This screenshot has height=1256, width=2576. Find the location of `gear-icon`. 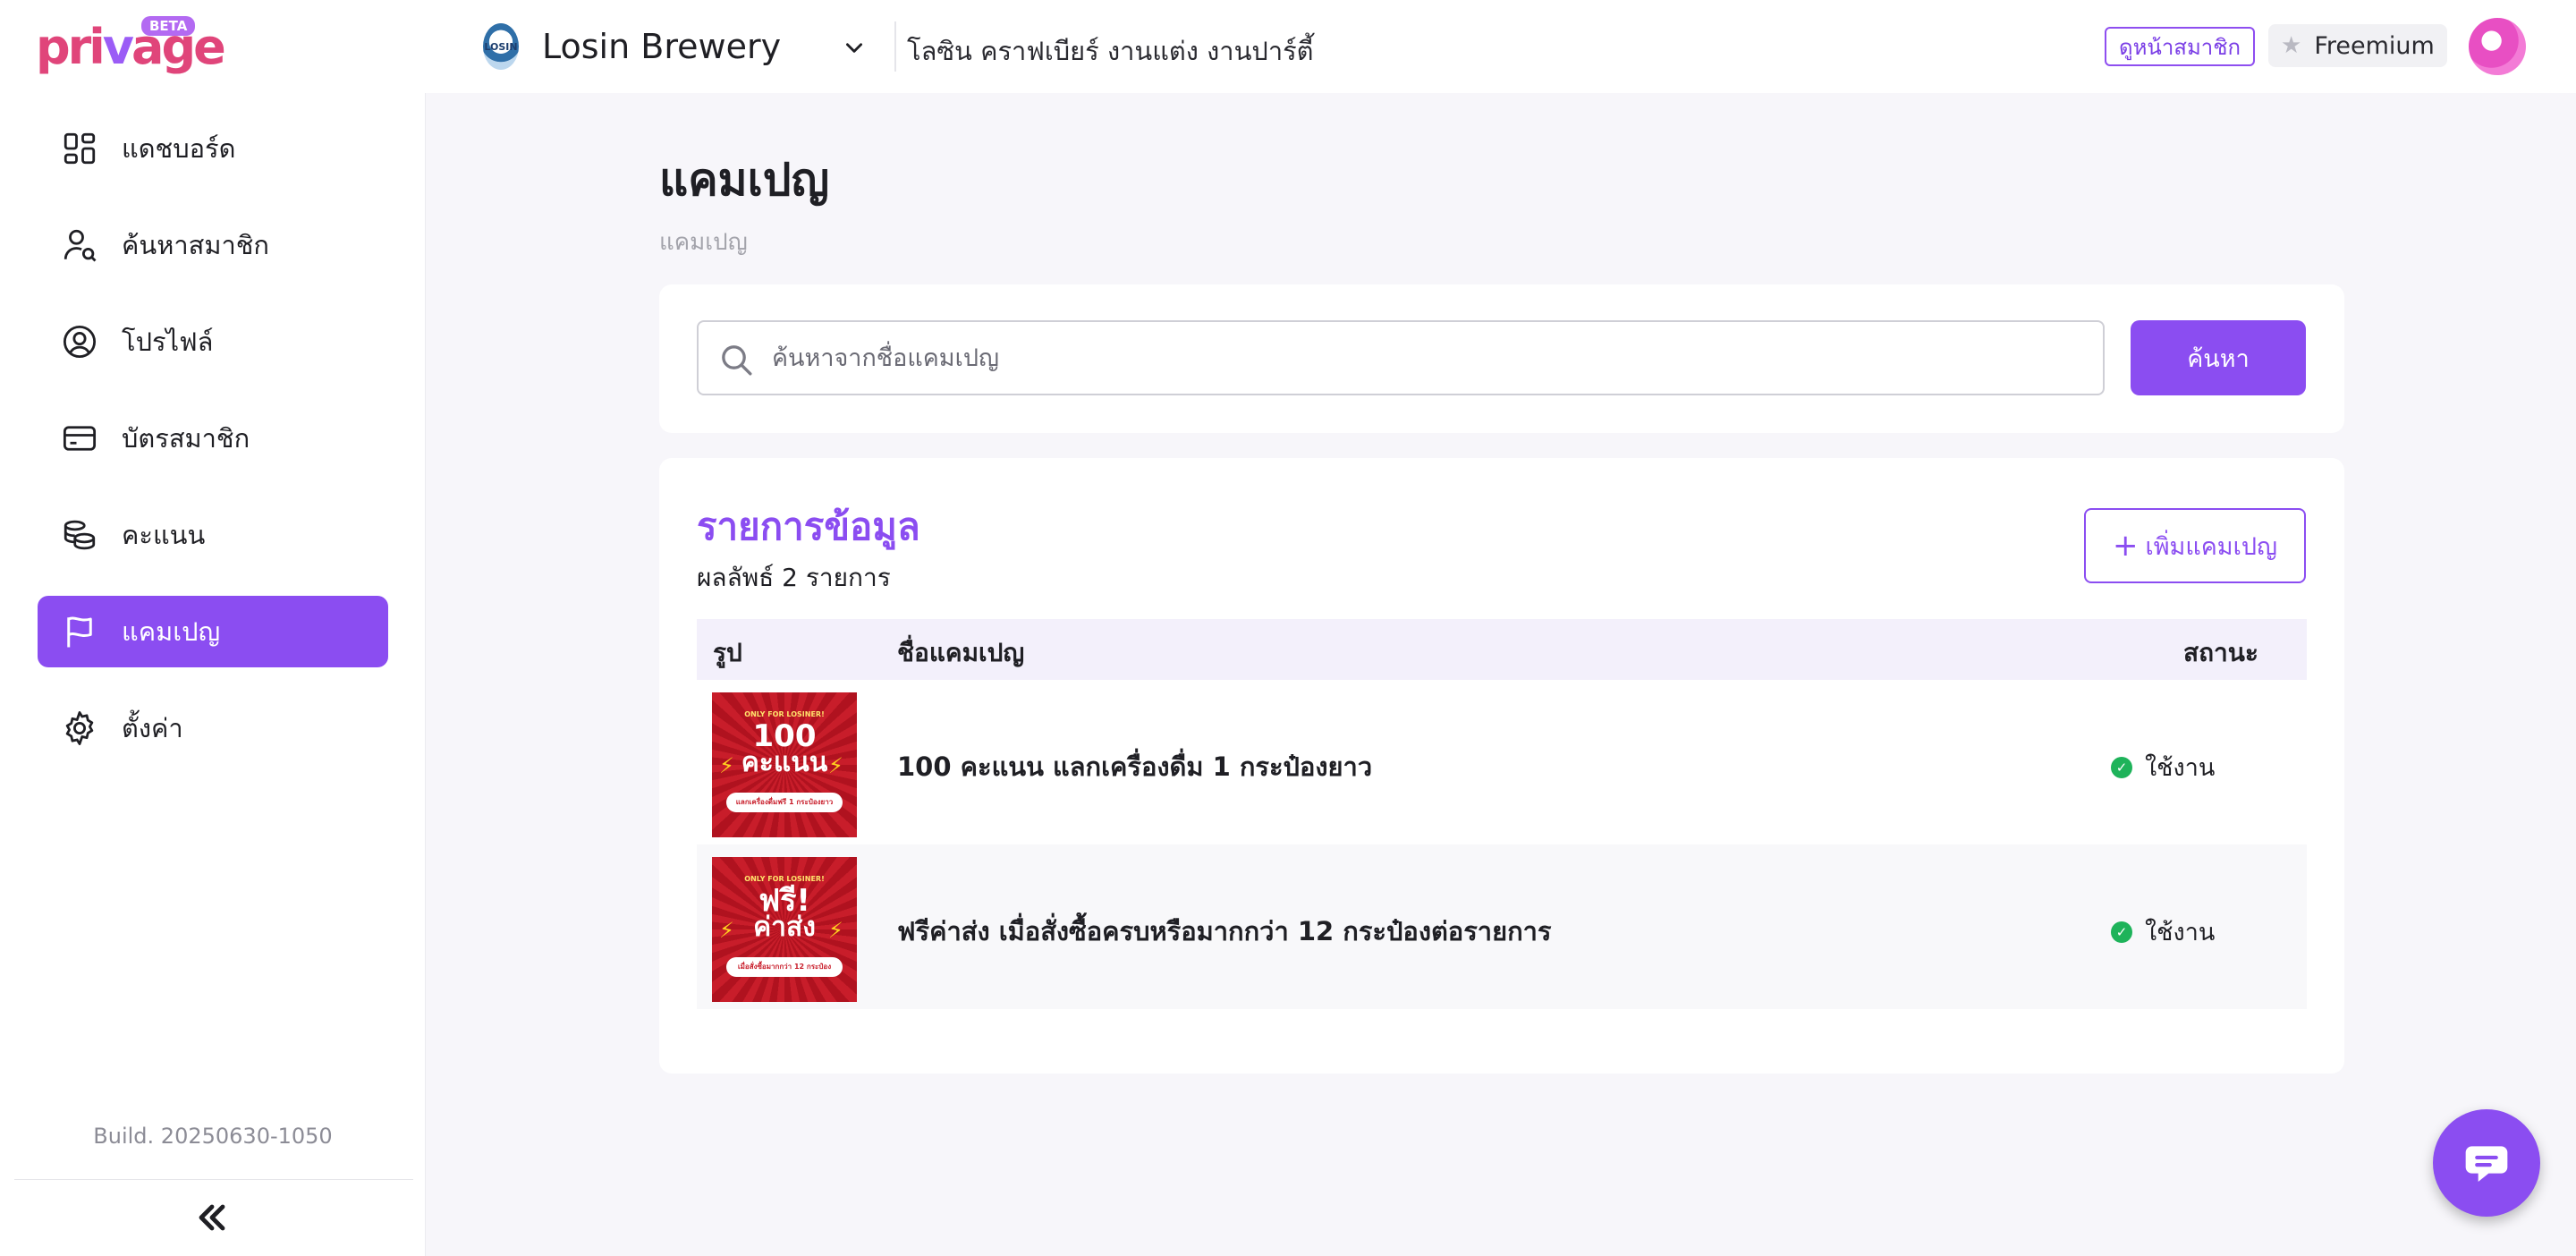

gear-icon is located at coordinates (79, 728).